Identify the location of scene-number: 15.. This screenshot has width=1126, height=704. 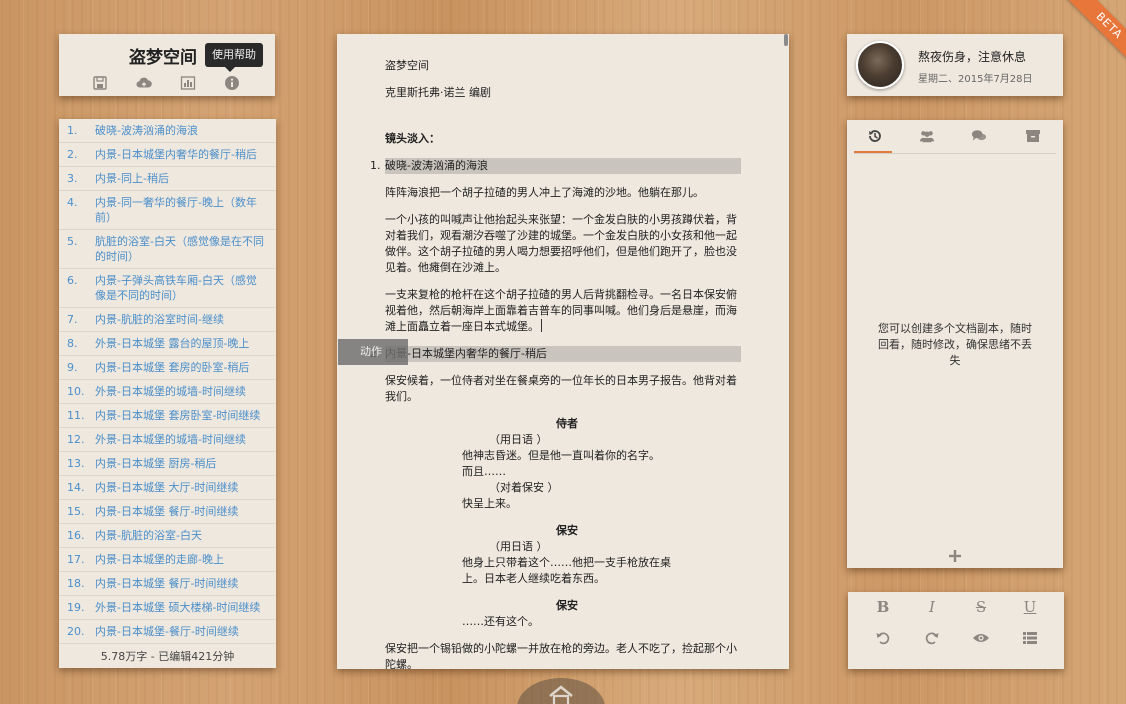
(76, 511).